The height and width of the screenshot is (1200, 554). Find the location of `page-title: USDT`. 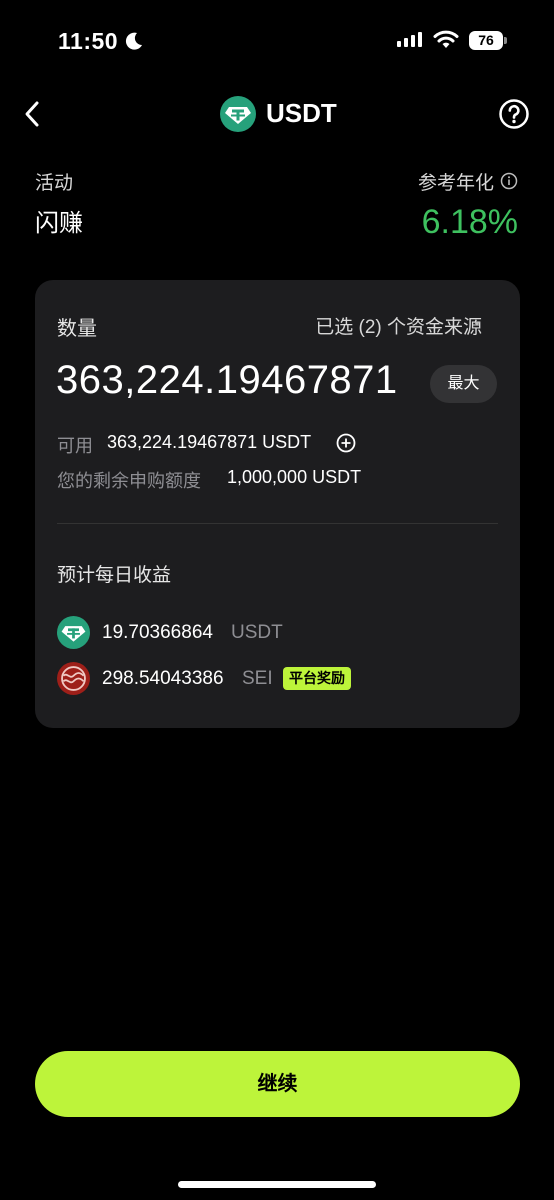

page-title: USDT is located at coordinates (301, 113).